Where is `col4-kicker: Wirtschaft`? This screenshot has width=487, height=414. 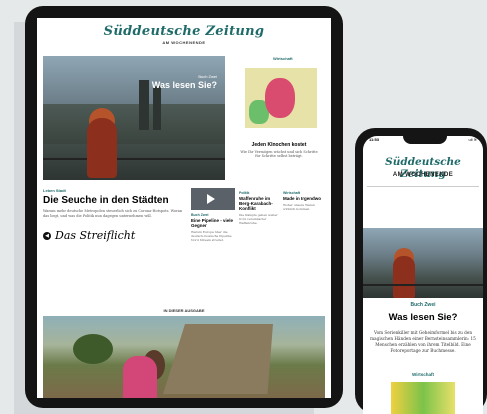 col4-kicker: Wirtschaft is located at coordinates (292, 193).